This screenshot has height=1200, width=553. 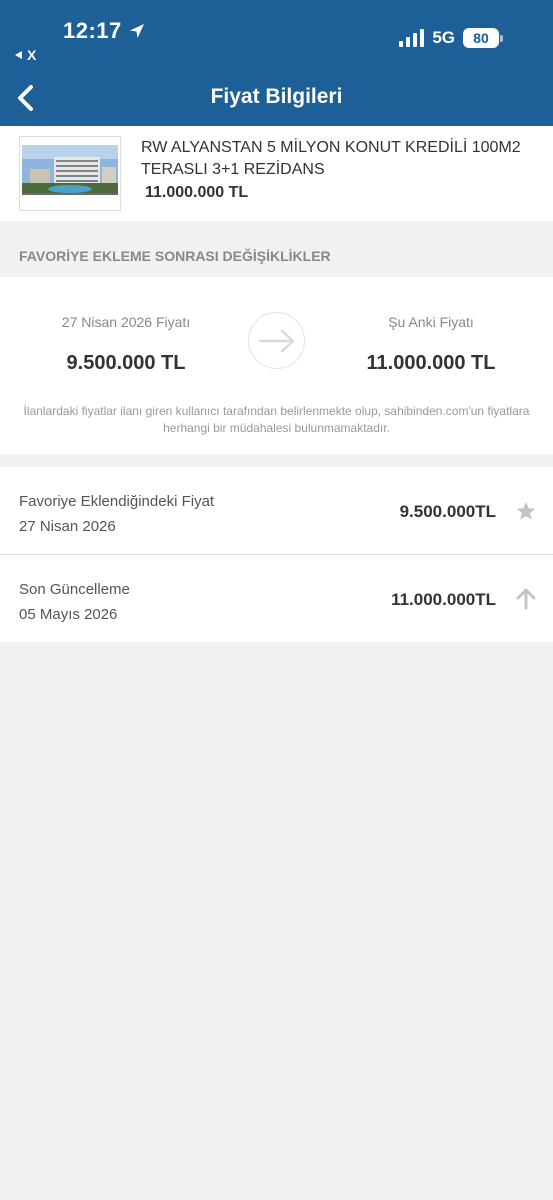 What do you see at coordinates (25, 55) in the screenshot?
I see `back-to-app-button: X` at bounding box center [25, 55].